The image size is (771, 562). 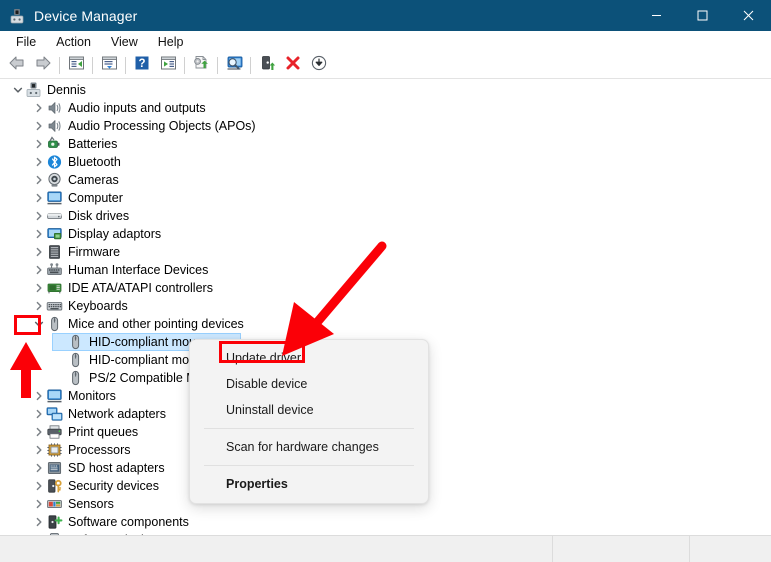 What do you see at coordinates (385, 306) in the screenshot?
I see `tree-item: Keyboards` at bounding box center [385, 306].